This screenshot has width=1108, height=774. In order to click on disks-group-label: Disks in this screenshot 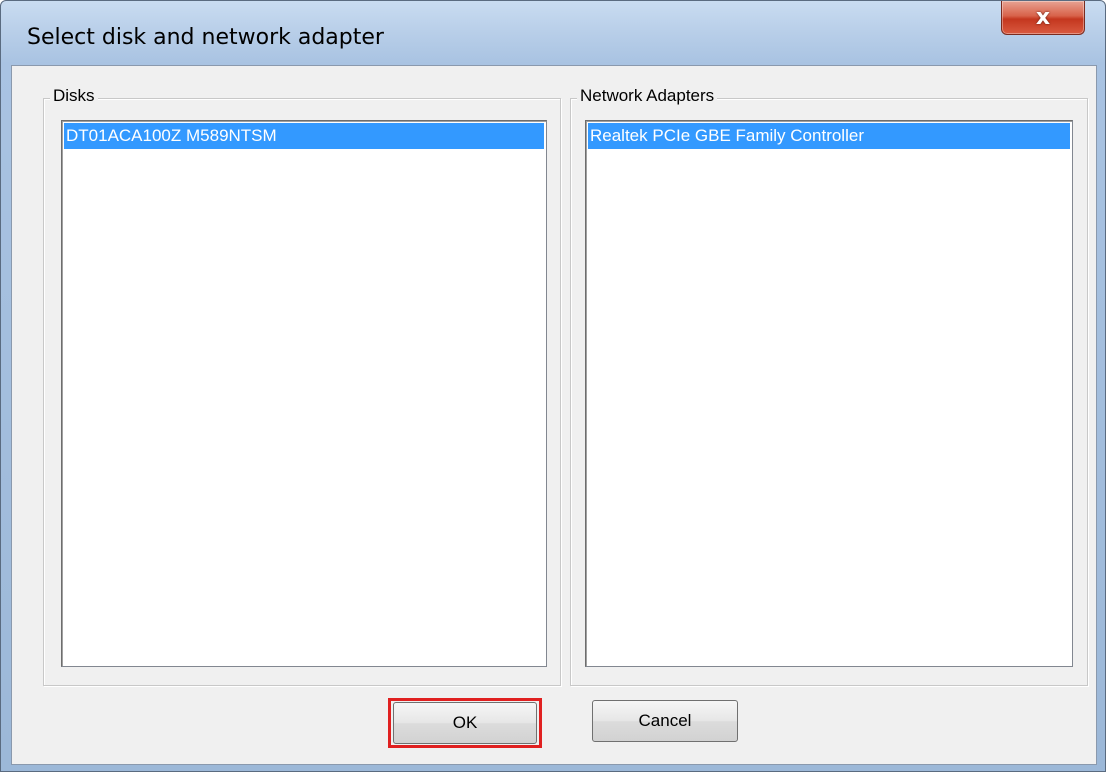, I will do `click(74, 96)`.